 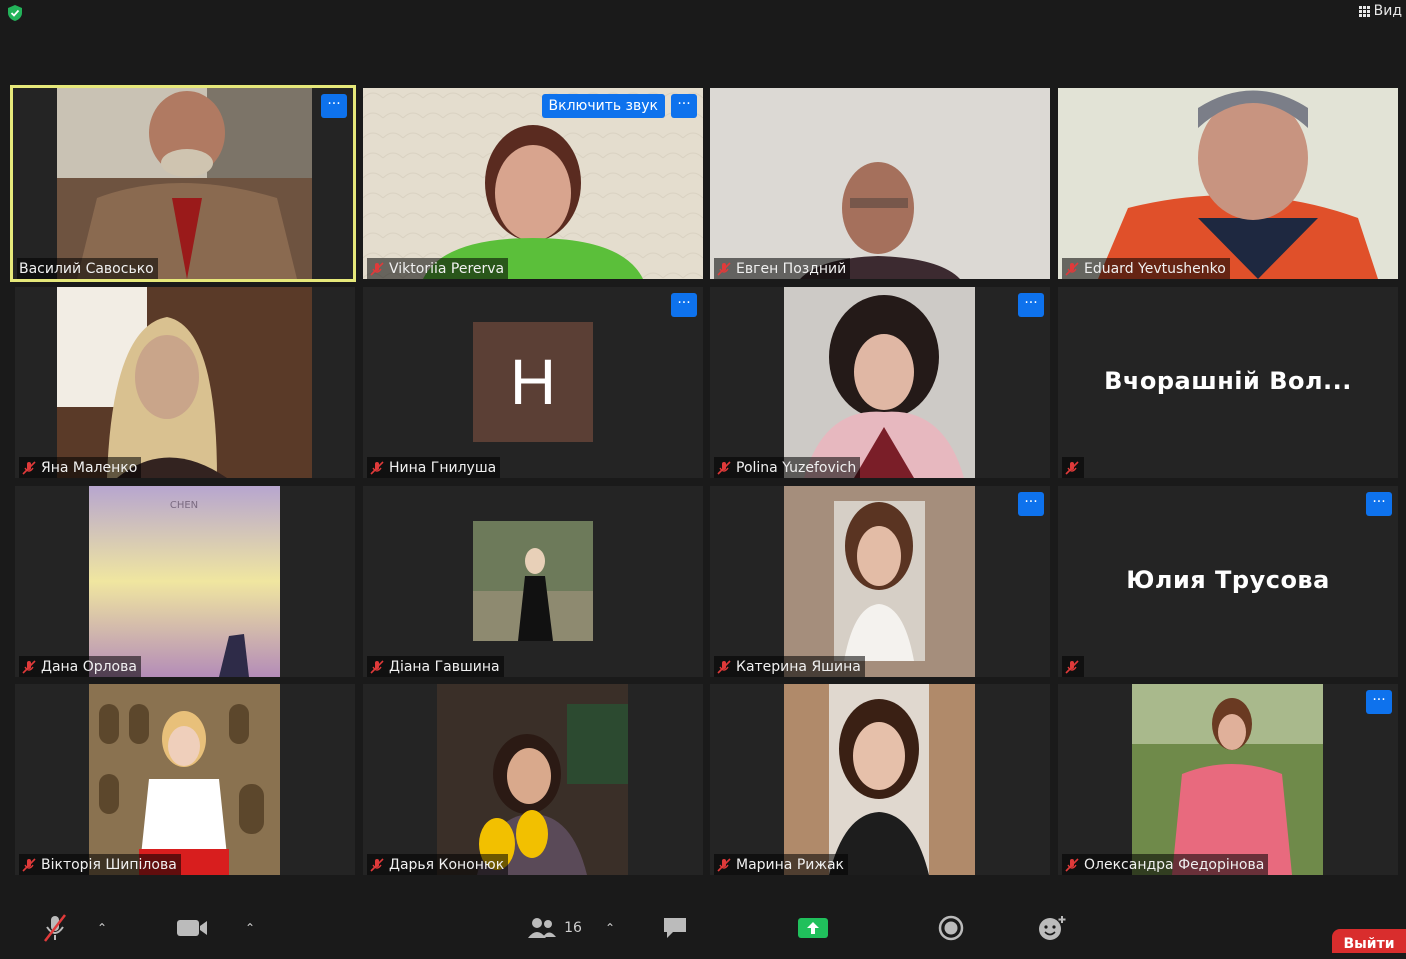 What do you see at coordinates (434, 467) in the screenshot?
I see `participant-name-label: Нина Гнилуша` at bounding box center [434, 467].